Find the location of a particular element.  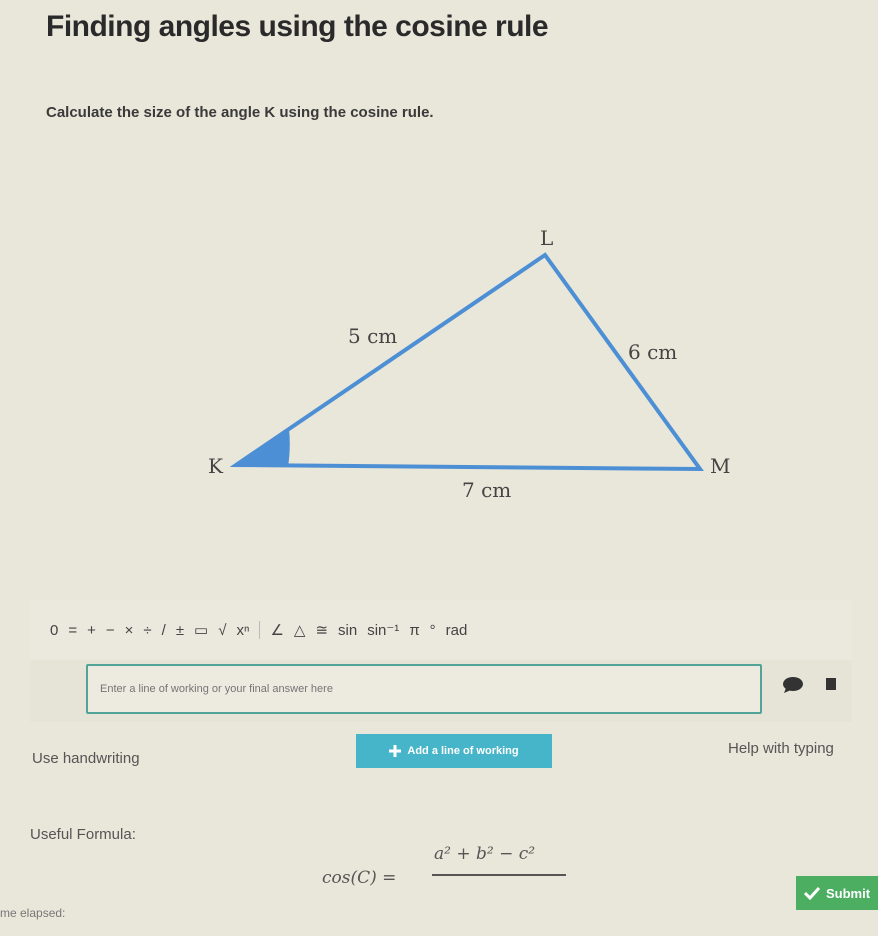

divide-key: ÷ is located at coordinates (147, 630).